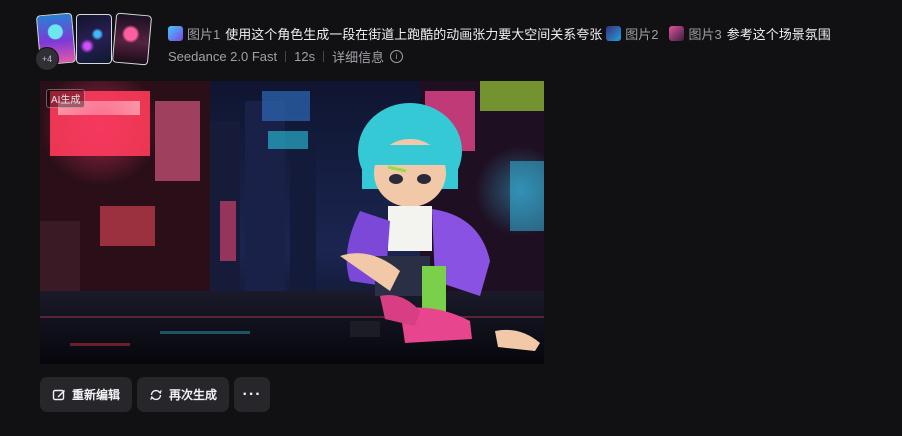  I want to click on reference-images: +4, so click(94, 41).